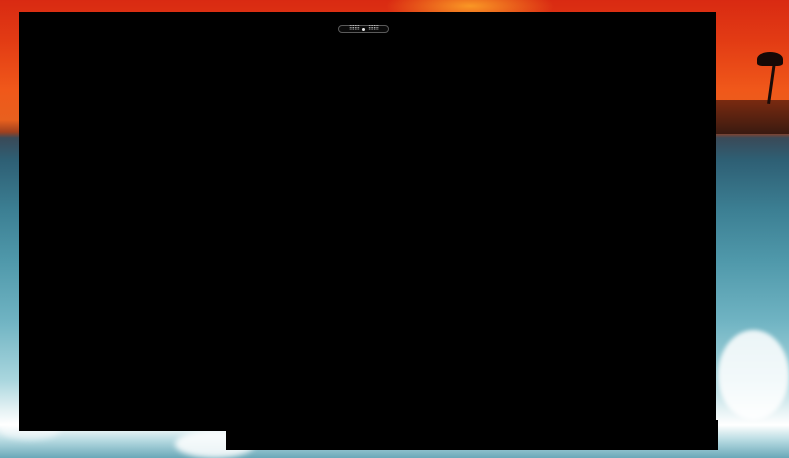 The width and height of the screenshot is (789, 458). I want to click on center-dot-icon, so click(363, 29).